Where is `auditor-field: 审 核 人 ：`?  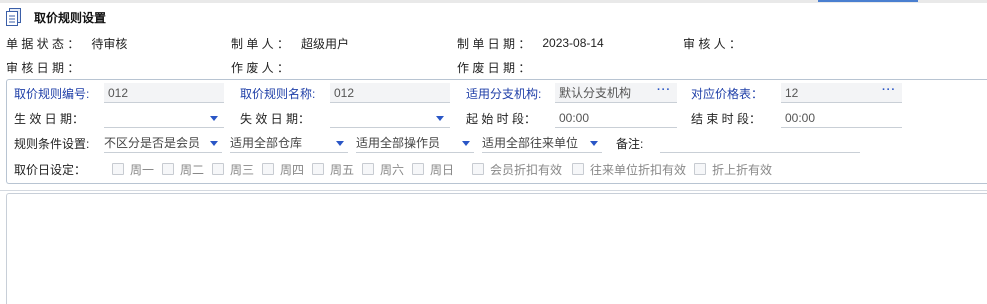 auditor-field: 审 核 人 ： is located at coordinates (718, 43).